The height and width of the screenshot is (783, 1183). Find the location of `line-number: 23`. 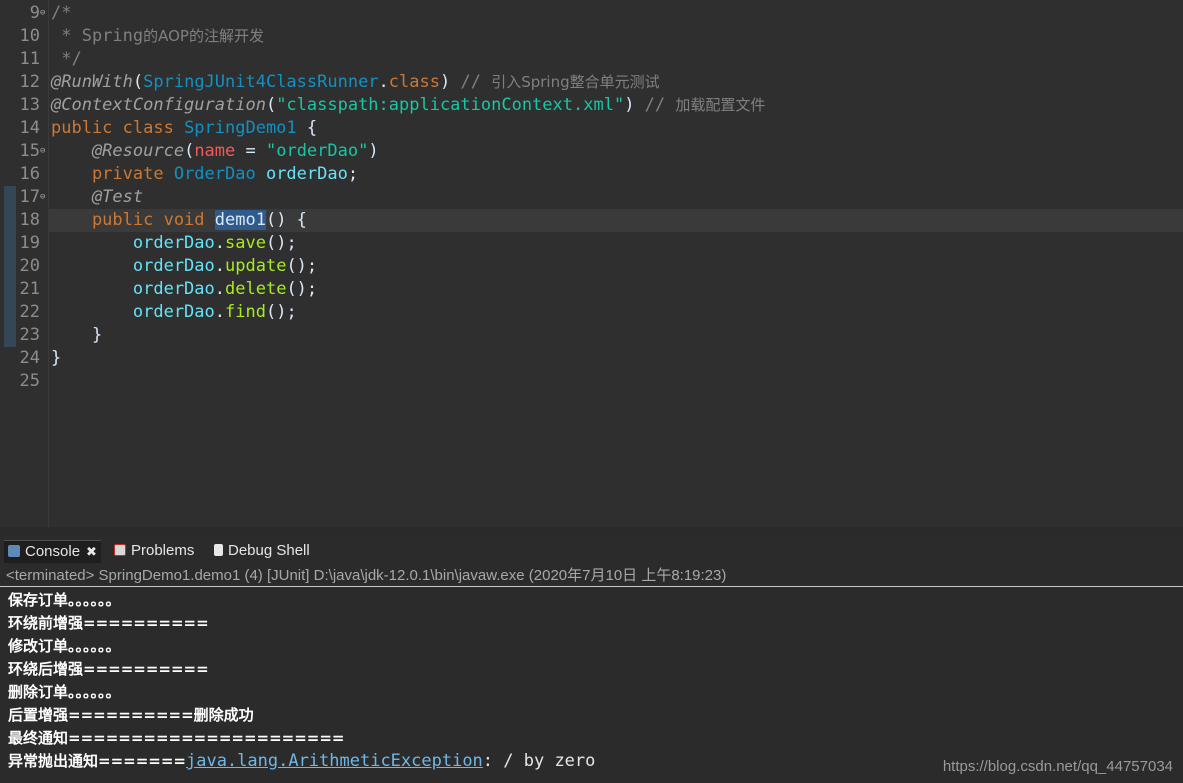

line-number: 23 is located at coordinates (29, 335).